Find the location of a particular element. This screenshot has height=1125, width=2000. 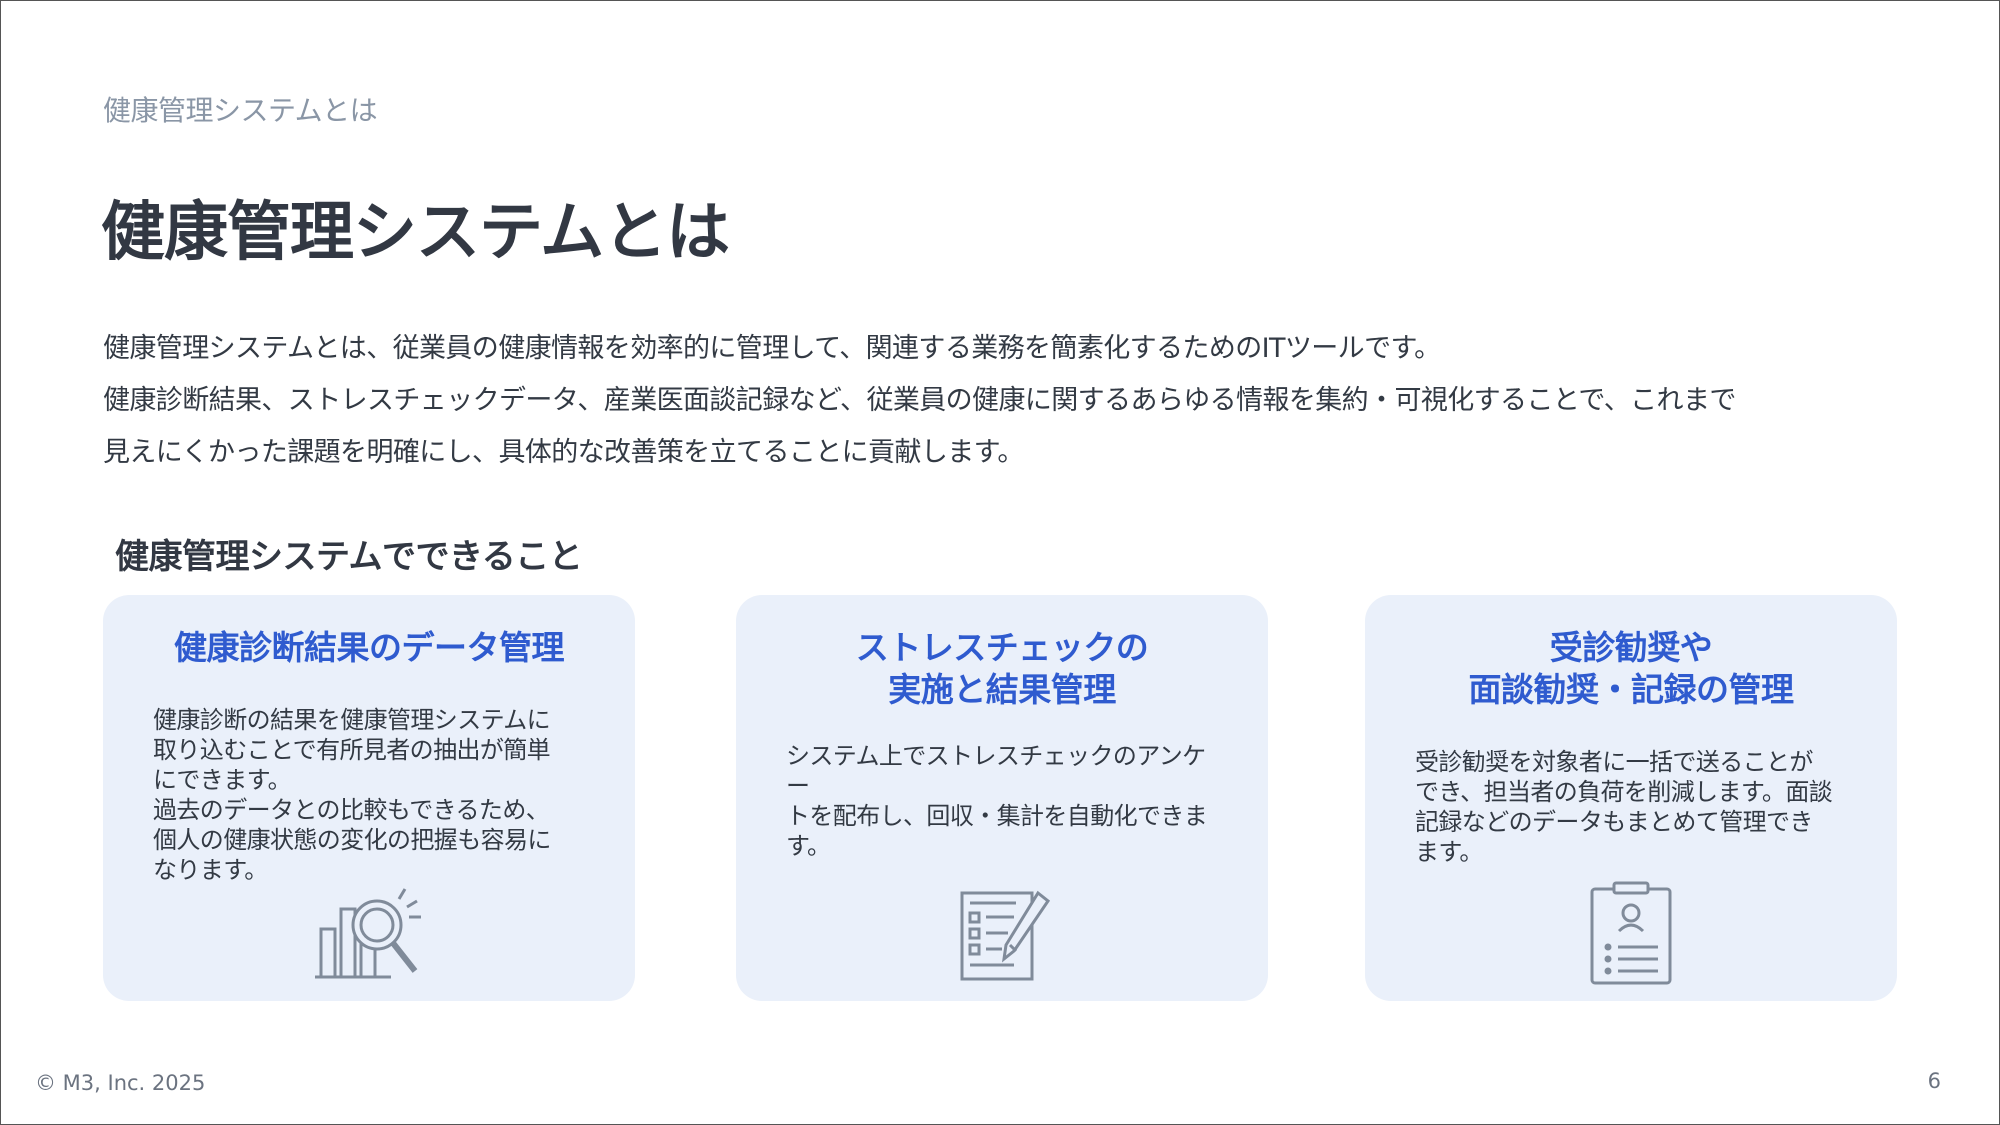

card-title-line: 受診勧奨や is located at coordinates (1631, 647).